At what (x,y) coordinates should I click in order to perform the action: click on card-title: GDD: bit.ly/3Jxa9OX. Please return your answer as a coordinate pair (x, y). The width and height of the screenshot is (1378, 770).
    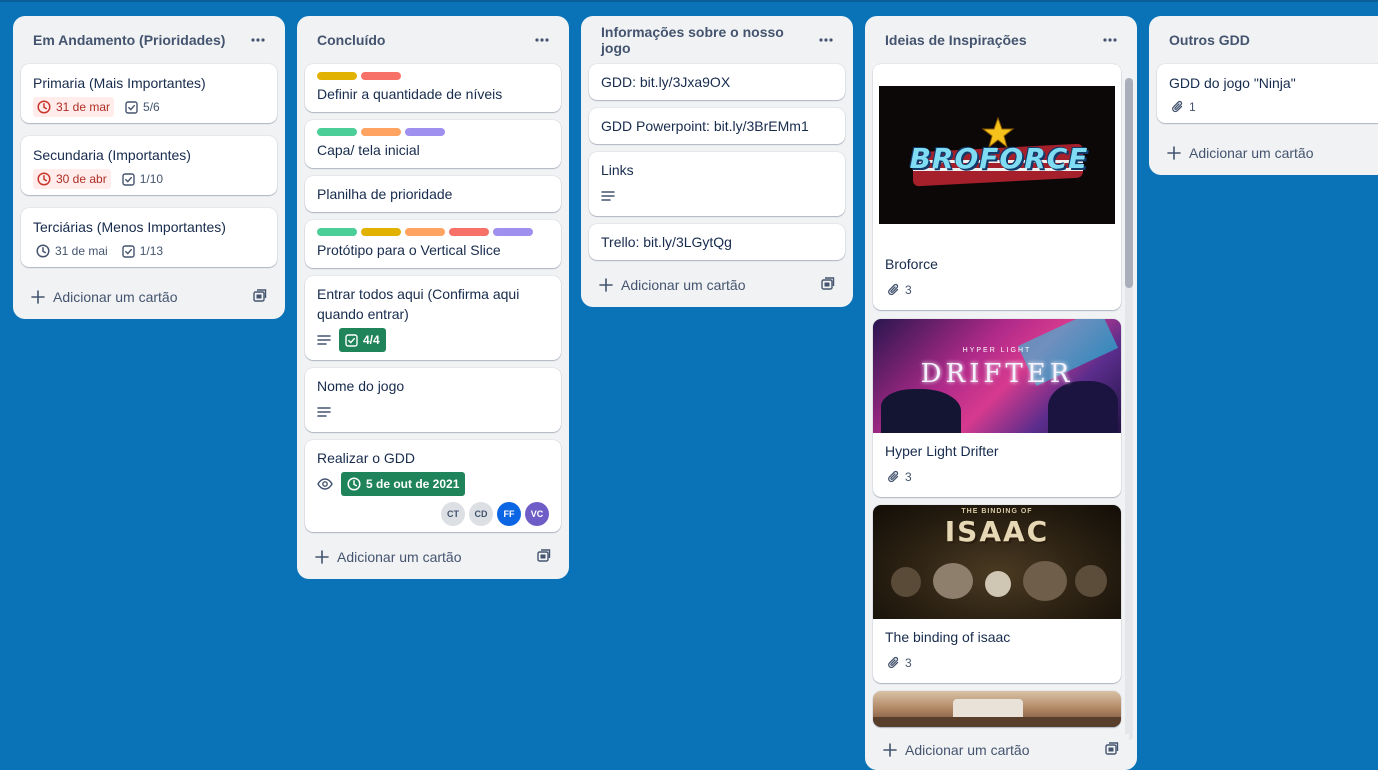
    Looking at the image, I should click on (666, 82).